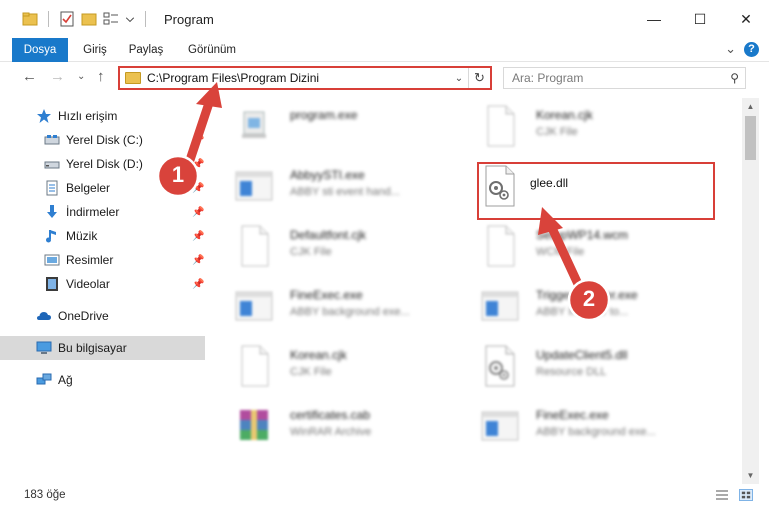 The width and height of the screenshot is (769, 525). Describe the element at coordinates (89, 19) in the screenshot. I see `new-folder-icon` at that location.